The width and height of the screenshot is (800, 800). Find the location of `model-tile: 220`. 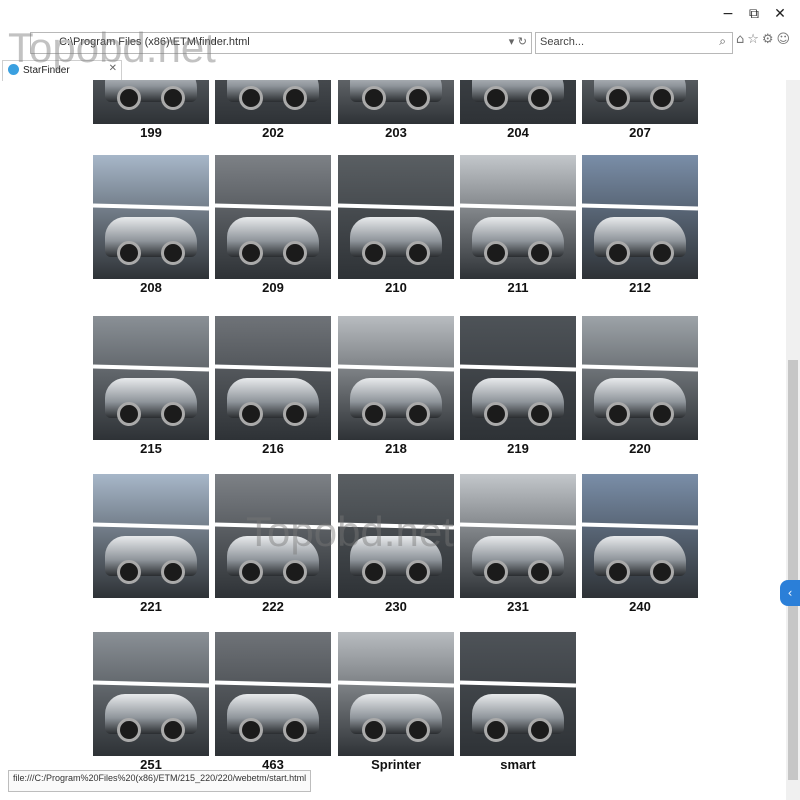

model-tile: 220 is located at coordinates (640, 387).